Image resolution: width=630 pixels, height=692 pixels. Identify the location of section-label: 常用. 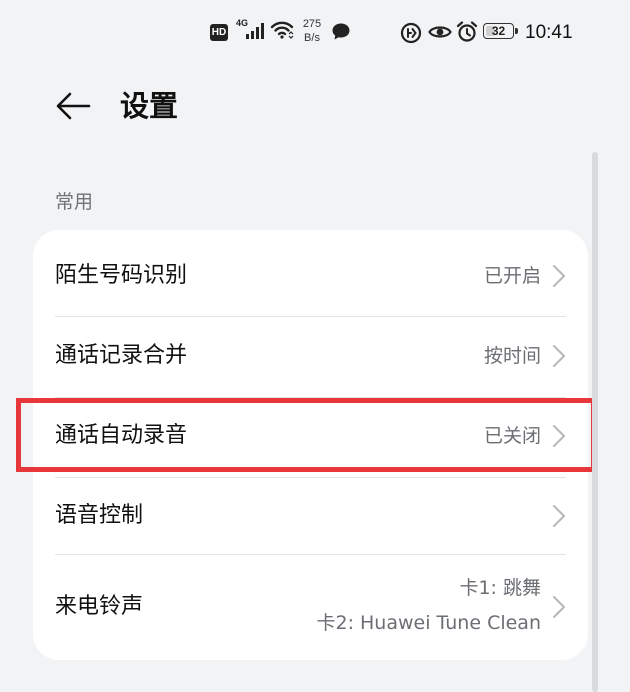
(74, 202).